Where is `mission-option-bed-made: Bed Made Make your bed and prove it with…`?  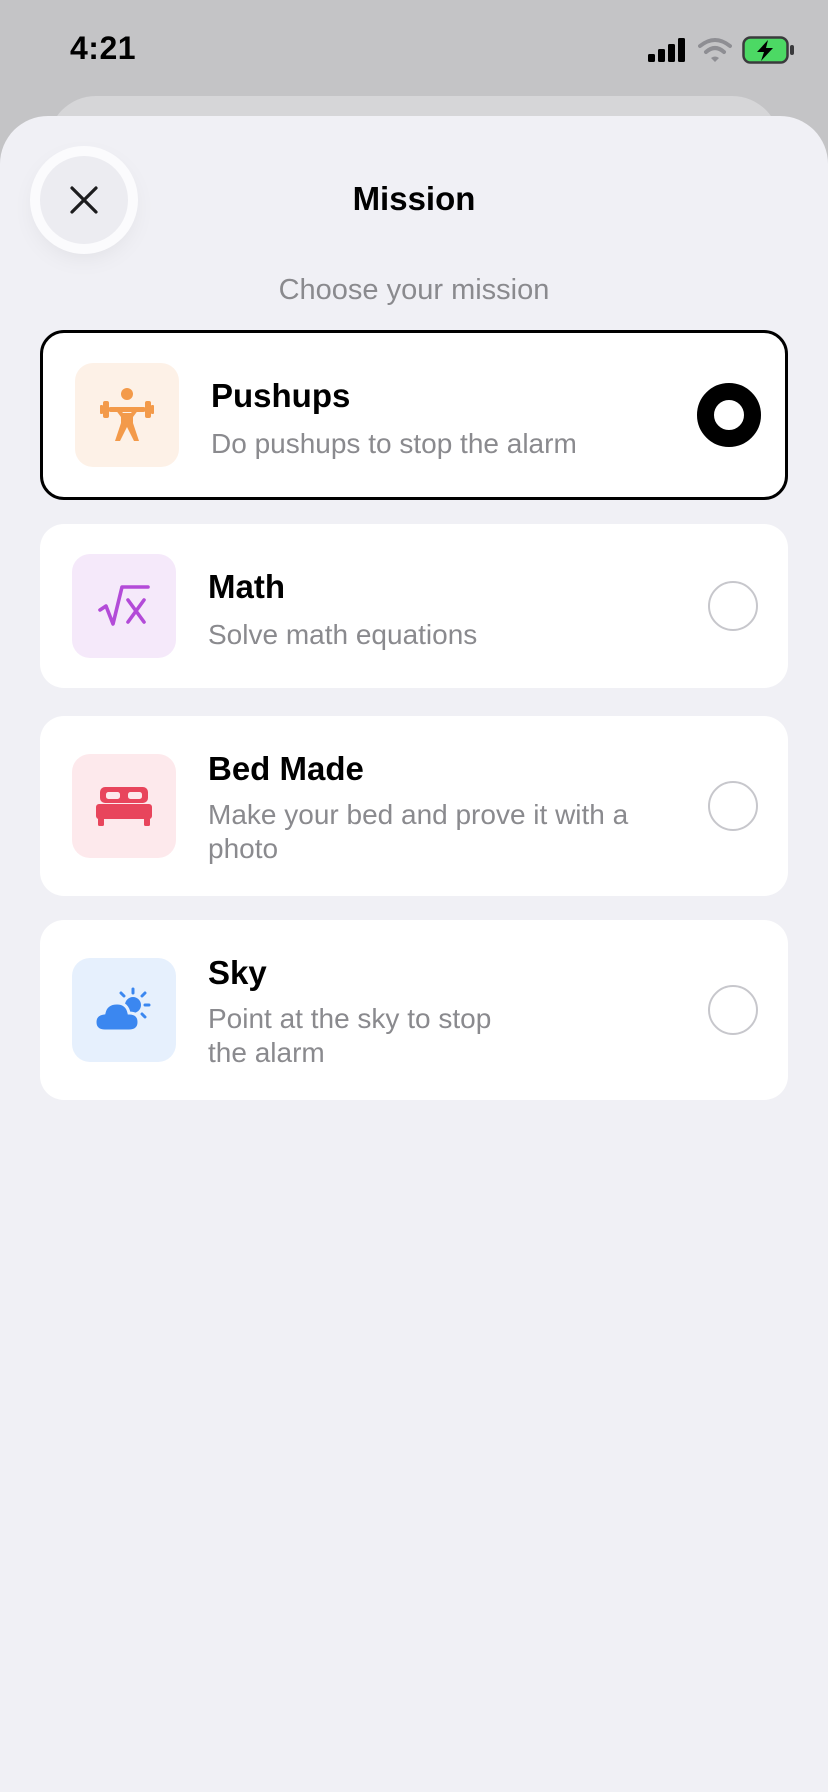
mission-option-bed-made: Bed Made Make your bed and prove it with… is located at coordinates (414, 806).